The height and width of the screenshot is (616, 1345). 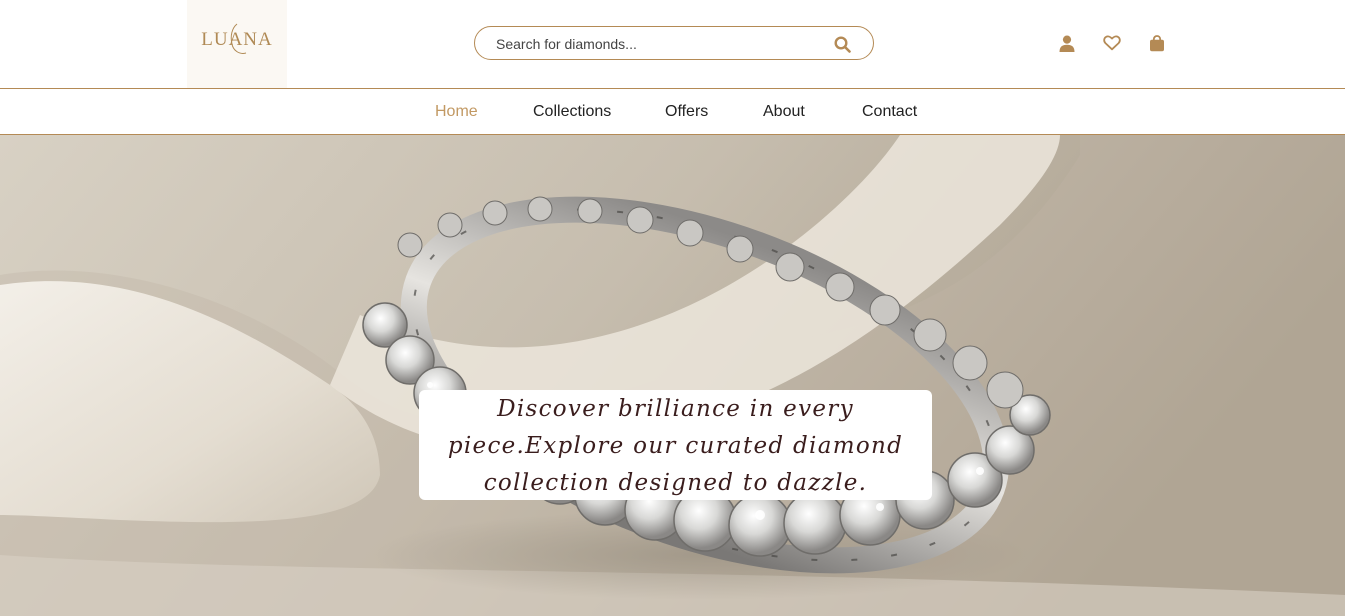 I want to click on wishlist-button, so click(x=1112, y=43).